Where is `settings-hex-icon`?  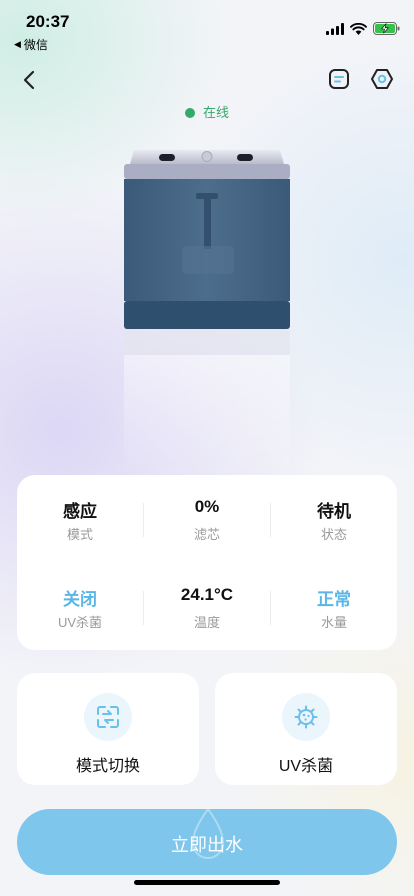
settings-hex-icon is located at coordinates (382, 79).